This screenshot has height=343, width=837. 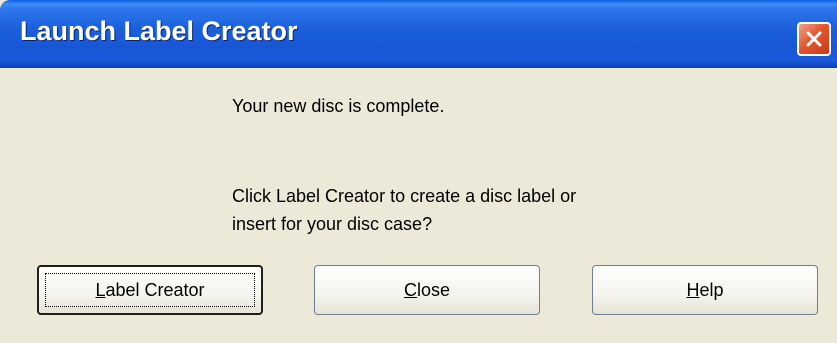 I want to click on help-button-label: Help, so click(x=705, y=289).